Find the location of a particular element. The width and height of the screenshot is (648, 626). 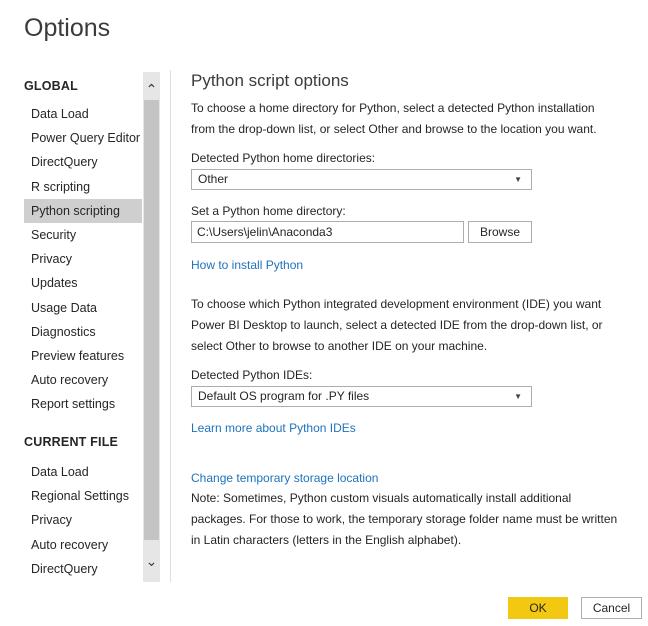

set-home-label: Set a Python home directory: is located at coordinates (268, 211).